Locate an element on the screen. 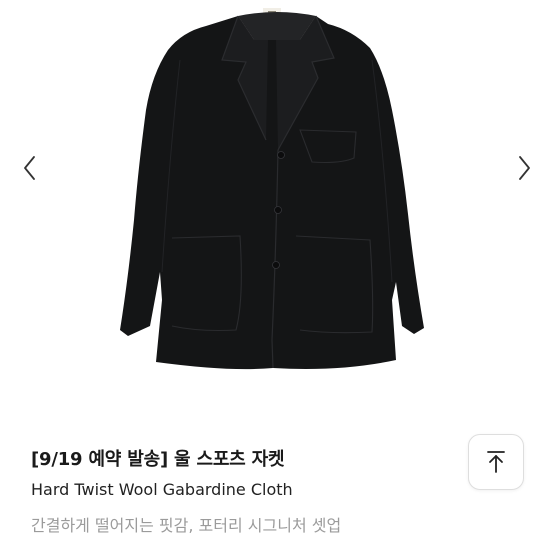  arrow-up-to-top-icon is located at coordinates (496, 462).